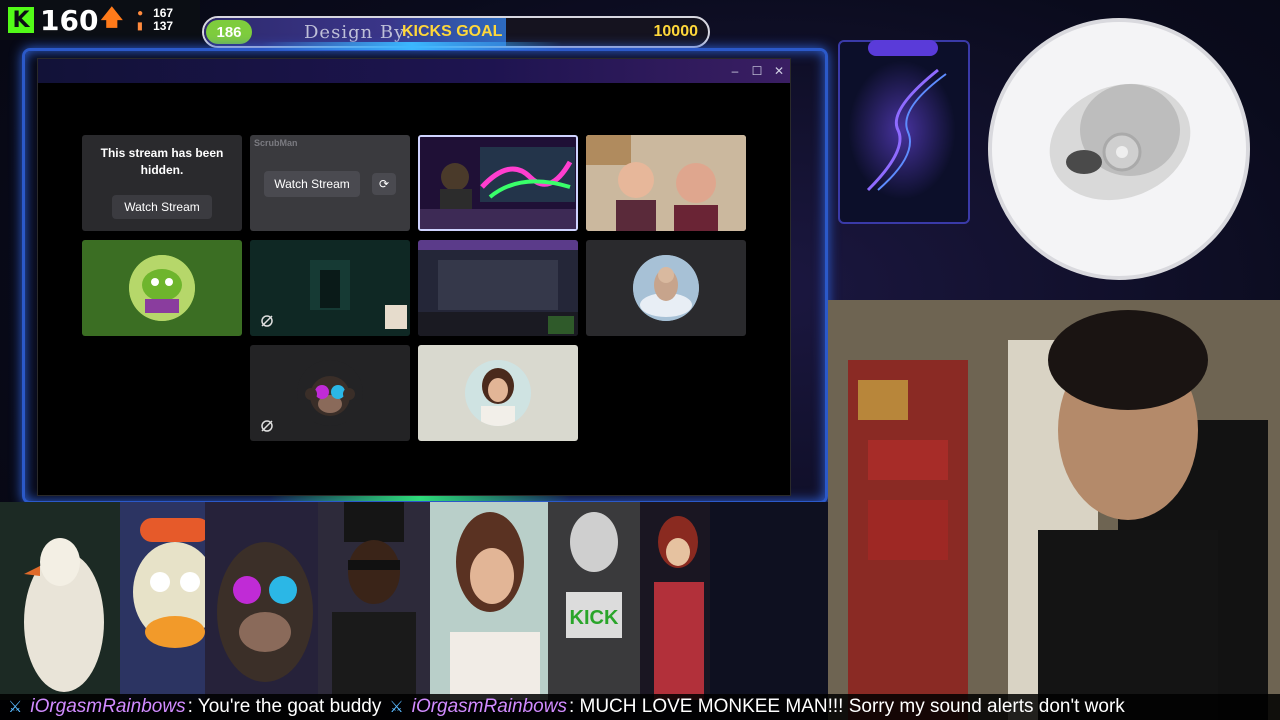  I want to click on frog-avatar, so click(162, 288).